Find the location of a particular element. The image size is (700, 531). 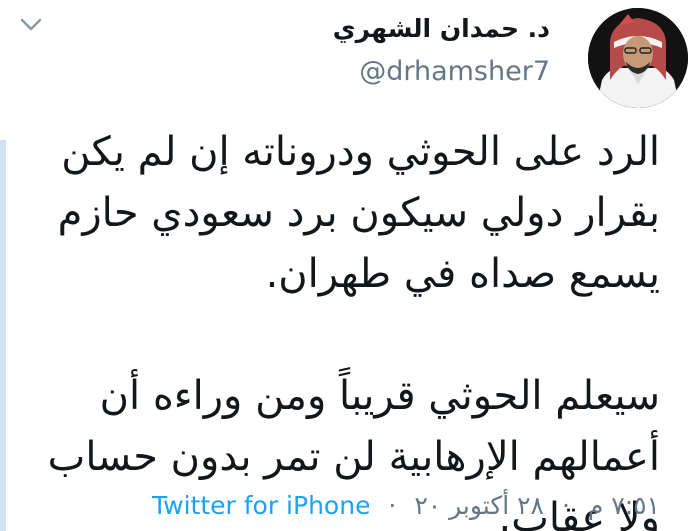

tweet-source-link: Twitter for iPhone is located at coordinates (261, 505).